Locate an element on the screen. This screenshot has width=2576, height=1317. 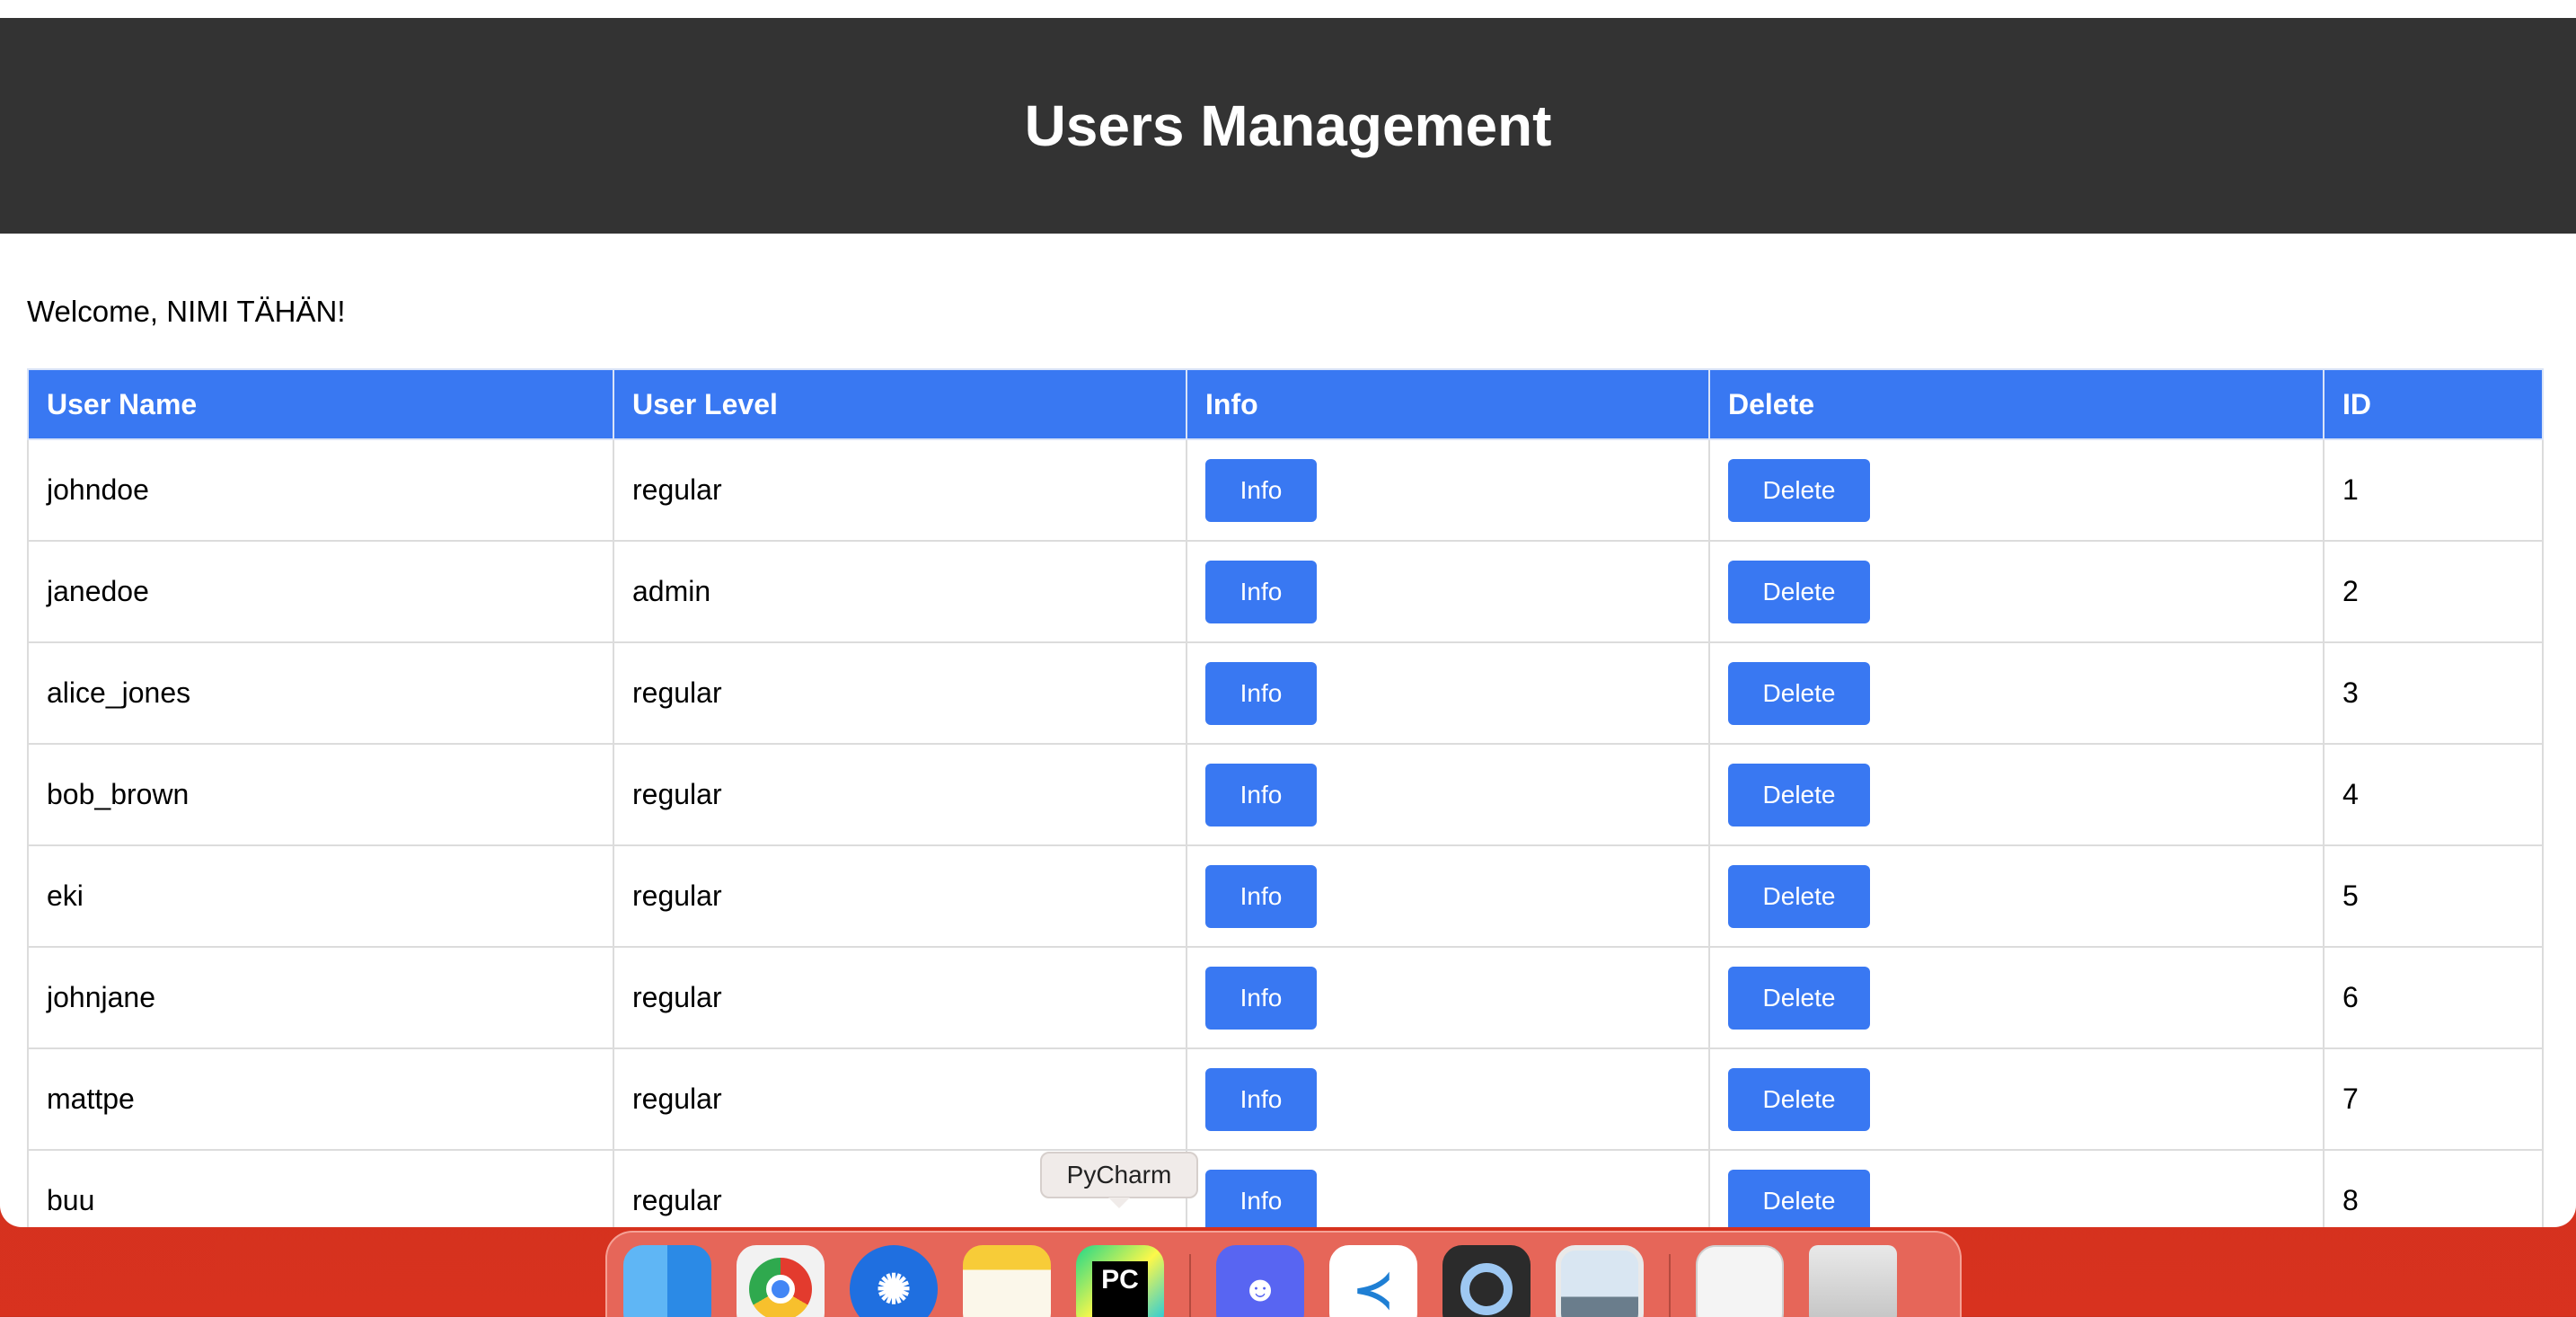
pycharm-icon: PC is located at coordinates (1120, 1281).